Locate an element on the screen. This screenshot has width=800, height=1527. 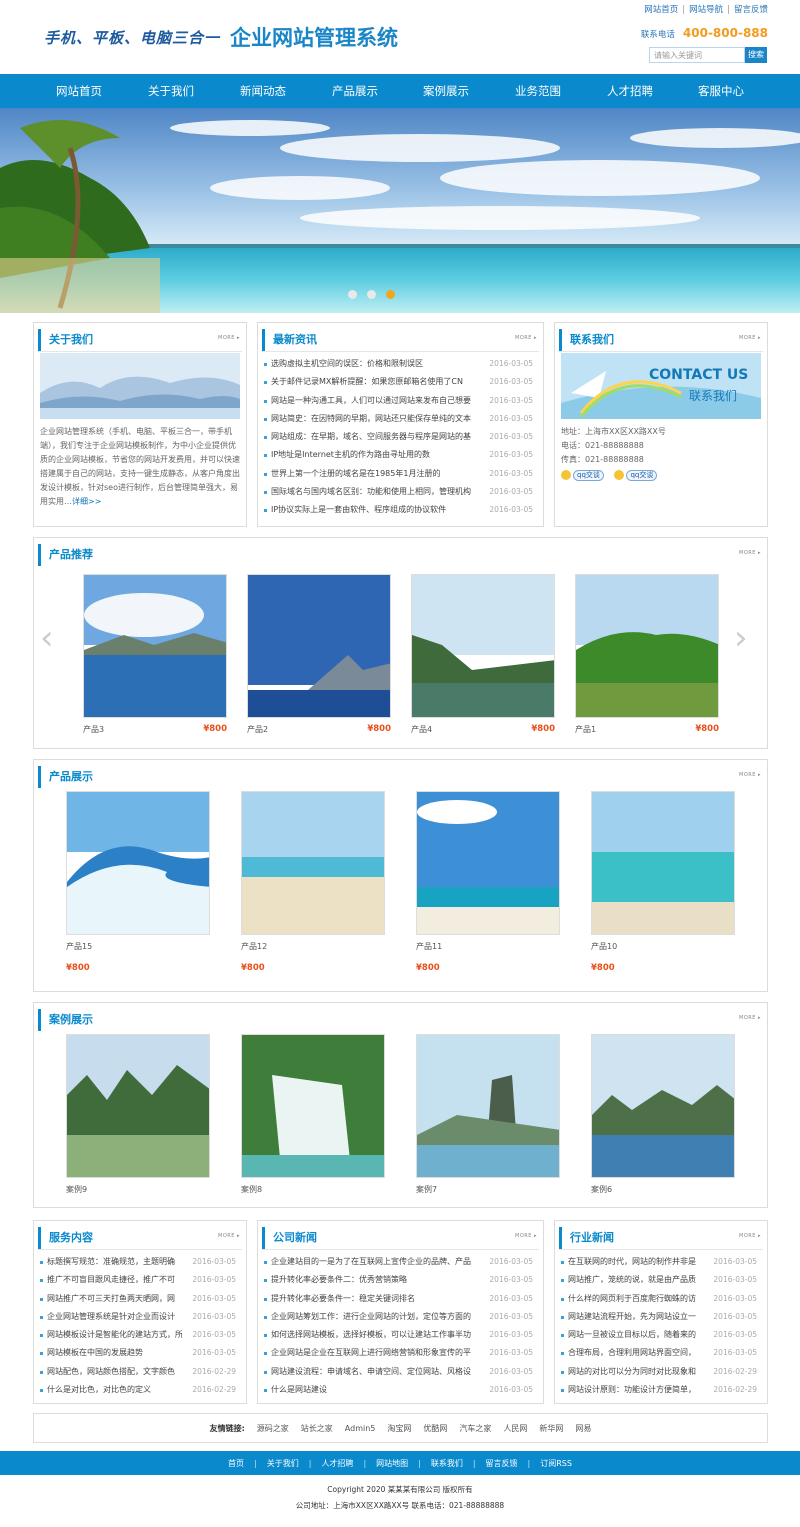
news-item: 企业网站是企业在互联网上进行网络营销和形象宣传的平 2016-03-05 is located at coordinates (400, 1353).